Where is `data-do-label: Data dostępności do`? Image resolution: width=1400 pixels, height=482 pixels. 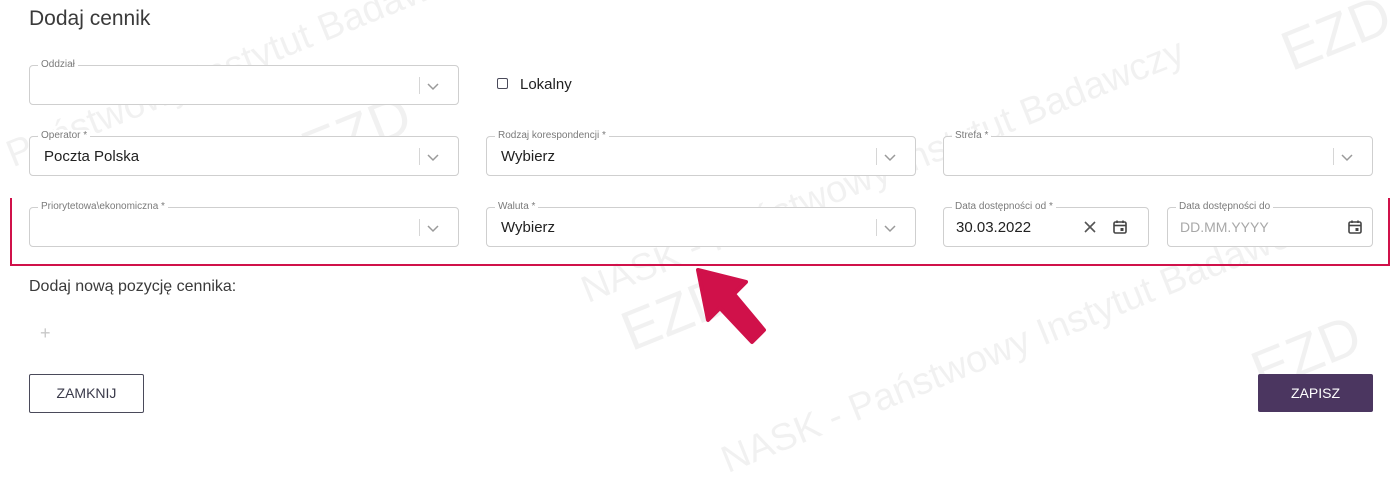
data-do-label: Data dostępności do is located at coordinates (1225, 207).